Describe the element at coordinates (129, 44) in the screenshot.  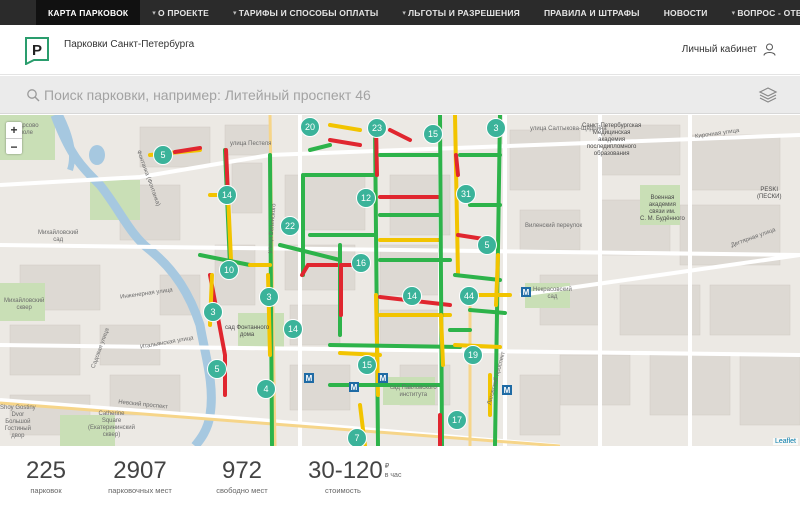
I see `site-title: Парковки Санкт-Петербурга` at that location.